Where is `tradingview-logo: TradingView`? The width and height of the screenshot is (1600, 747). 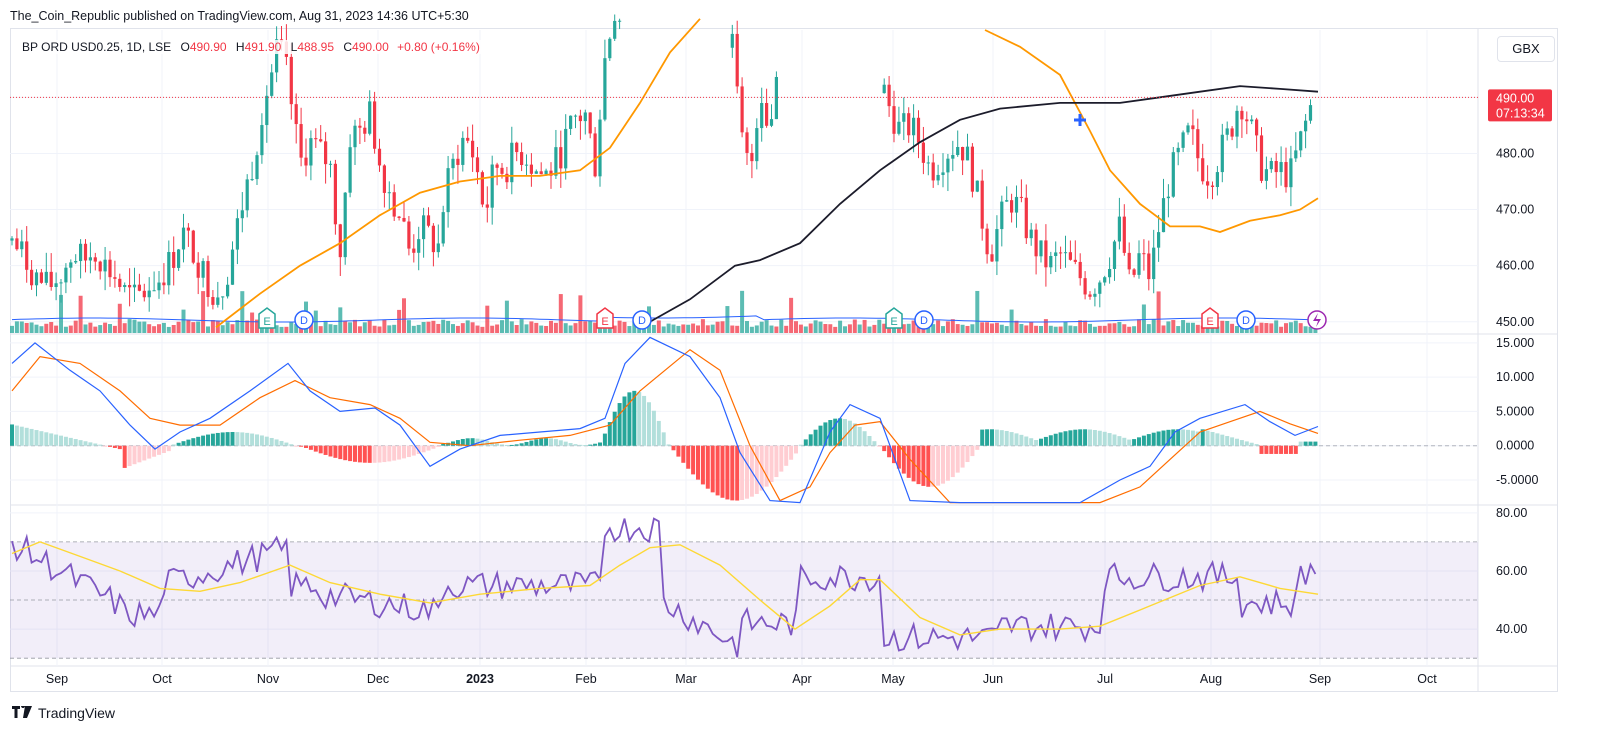 tradingview-logo: TradingView is located at coordinates (63, 712).